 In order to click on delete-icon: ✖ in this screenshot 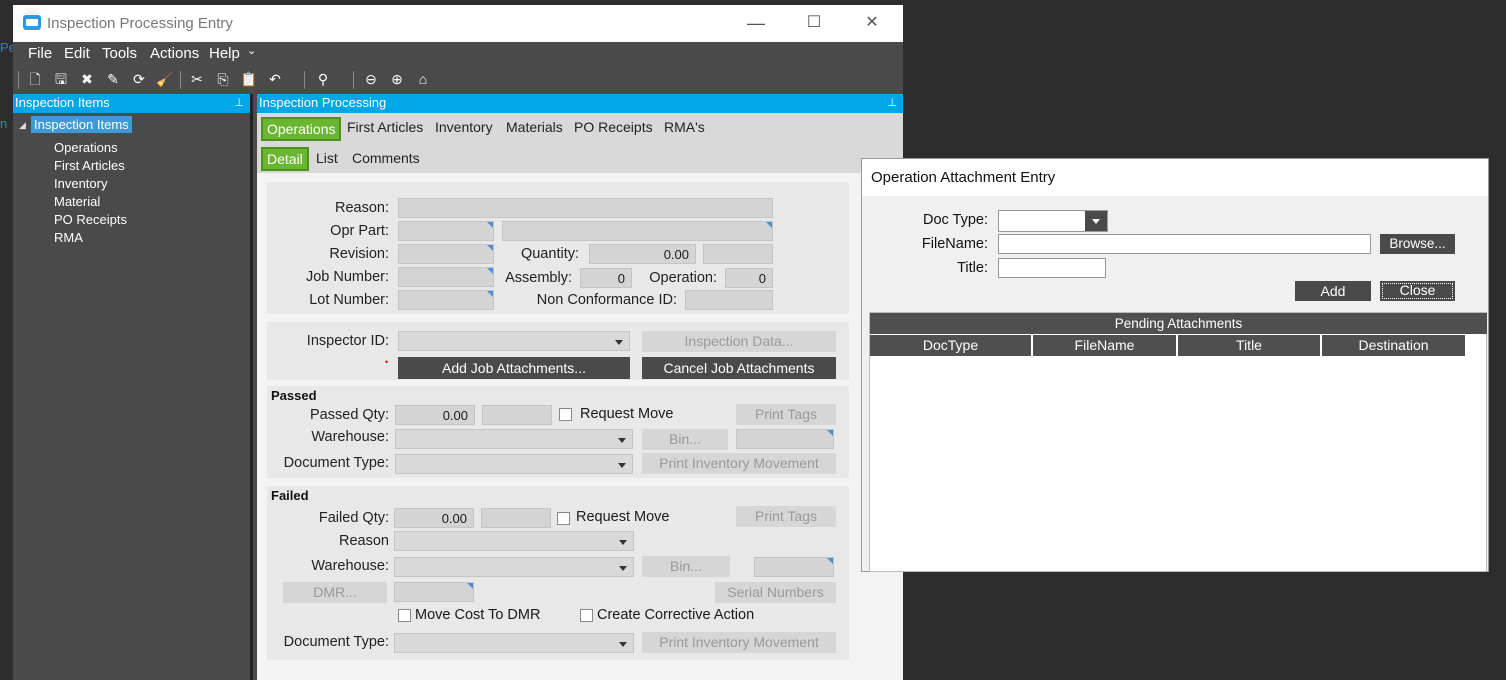, I will do `click(87, 79)`.